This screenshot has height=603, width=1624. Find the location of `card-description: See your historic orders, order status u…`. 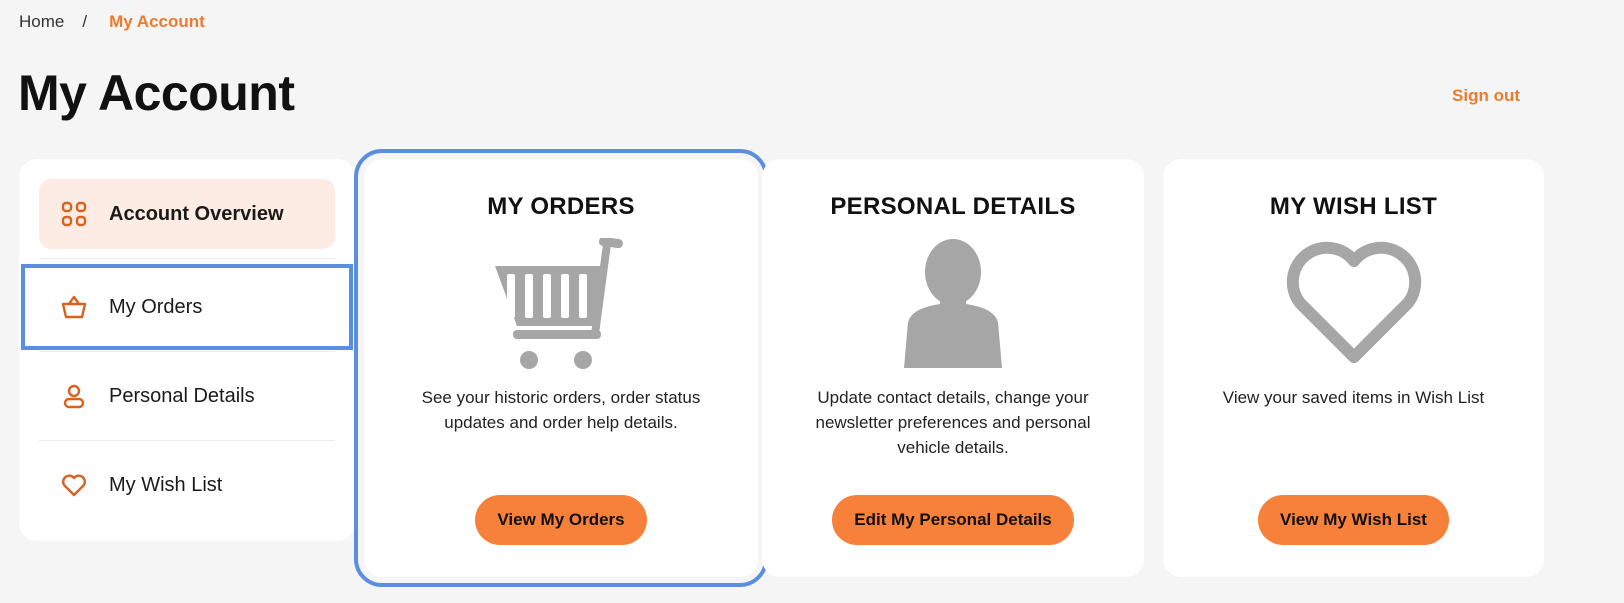

card-description: See your historic orders, order status u… is located at coordinates (561, 410).